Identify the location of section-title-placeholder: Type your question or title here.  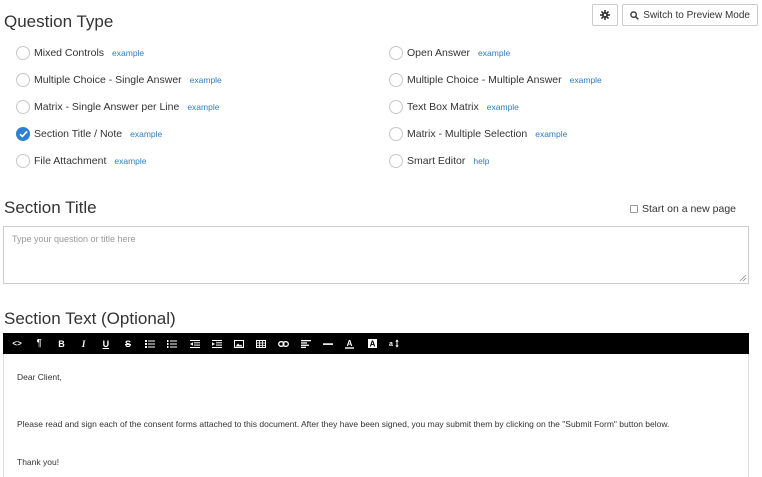
(74, 239).